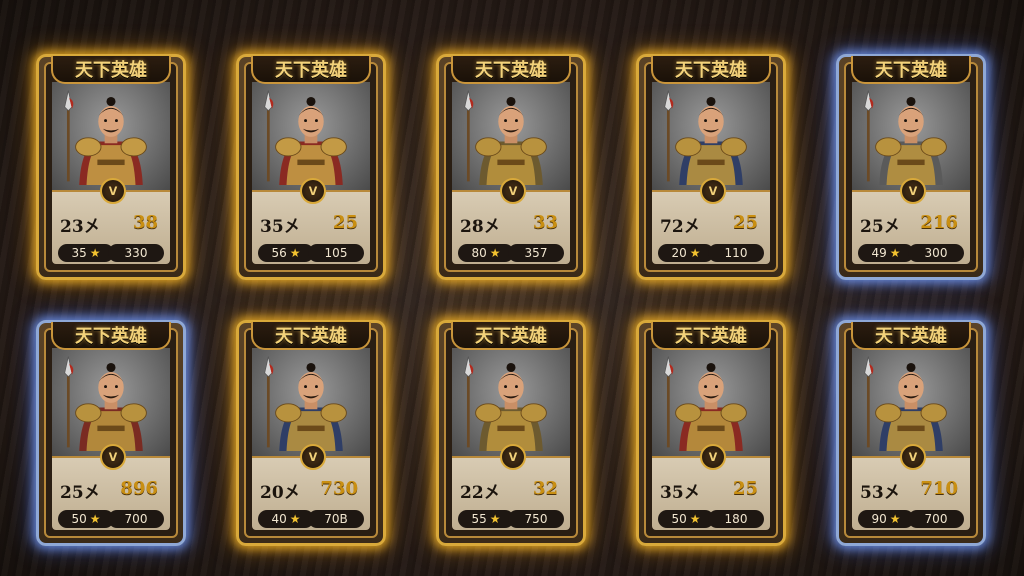 The image size is (1024, 576). Describe the element at coordinates (545, 222) in the screenshot. I see `rating-stat: 33` at that location.